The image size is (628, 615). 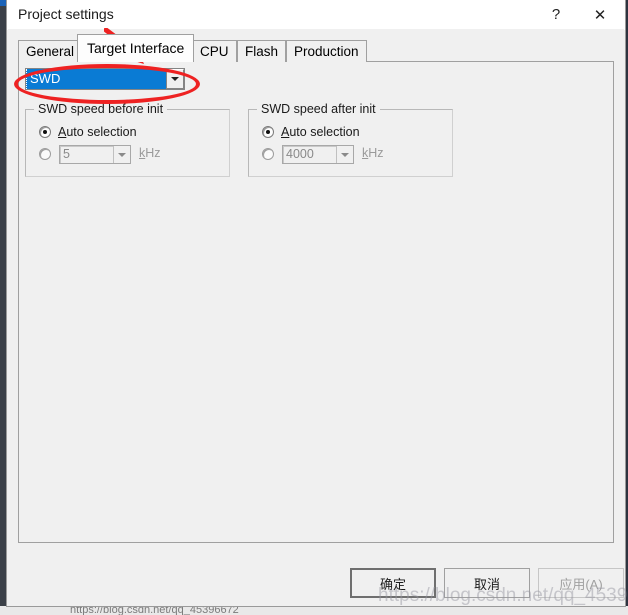 I want to click on window-title: Project settings, so click(x=66, y=14).